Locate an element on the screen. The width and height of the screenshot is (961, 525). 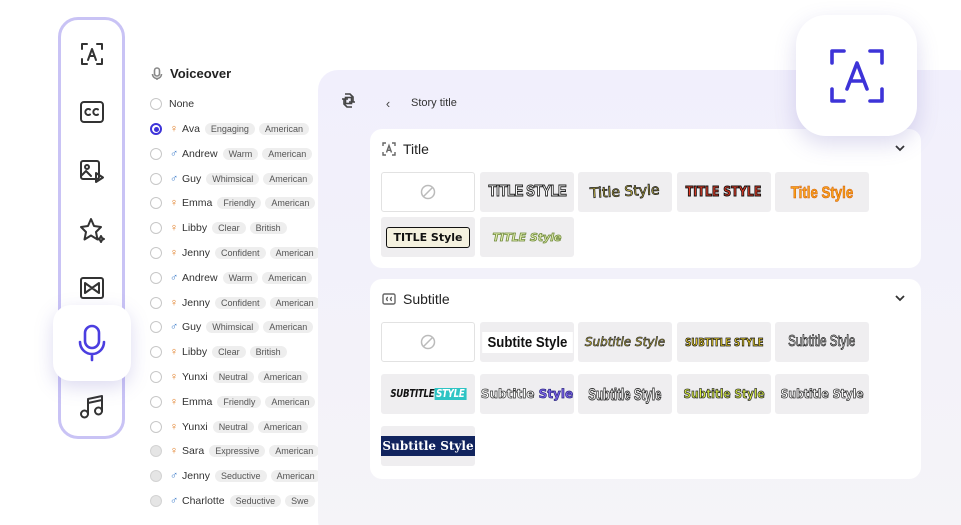
voiceover-header: Voiceover is located at coordinates (190, 73).